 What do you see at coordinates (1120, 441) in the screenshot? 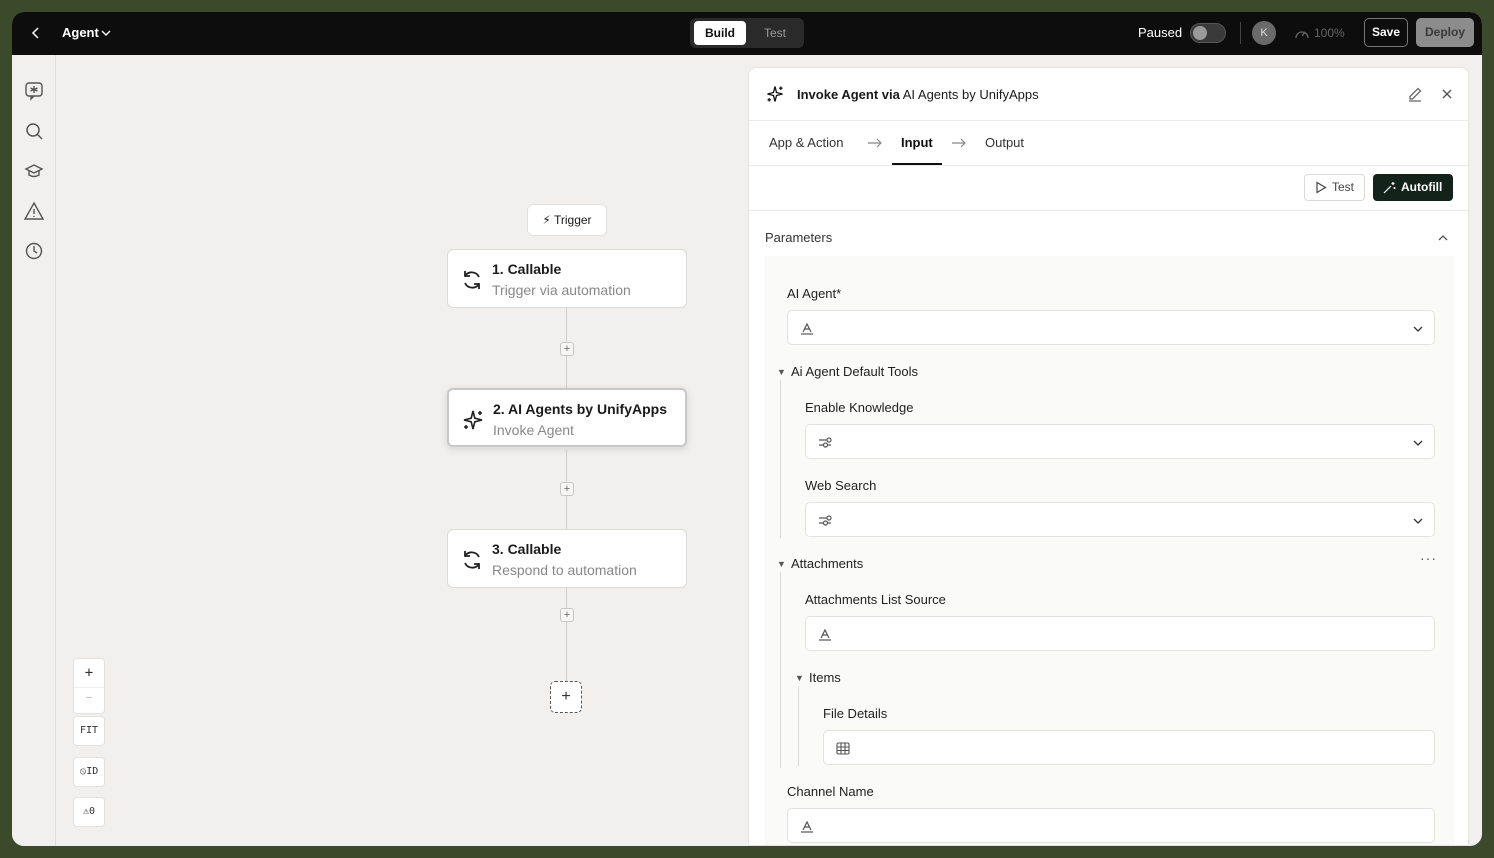
I see `enable-knowledge-select` at bounding box center [1120, 441].